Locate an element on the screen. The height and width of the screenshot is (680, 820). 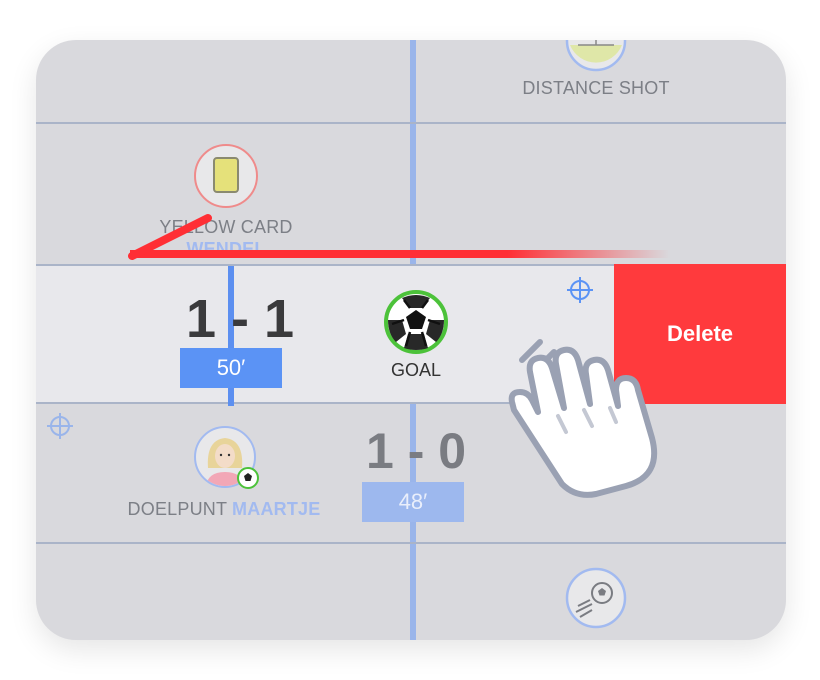
hand-swipe-icon is located at coordinates (583, 418).